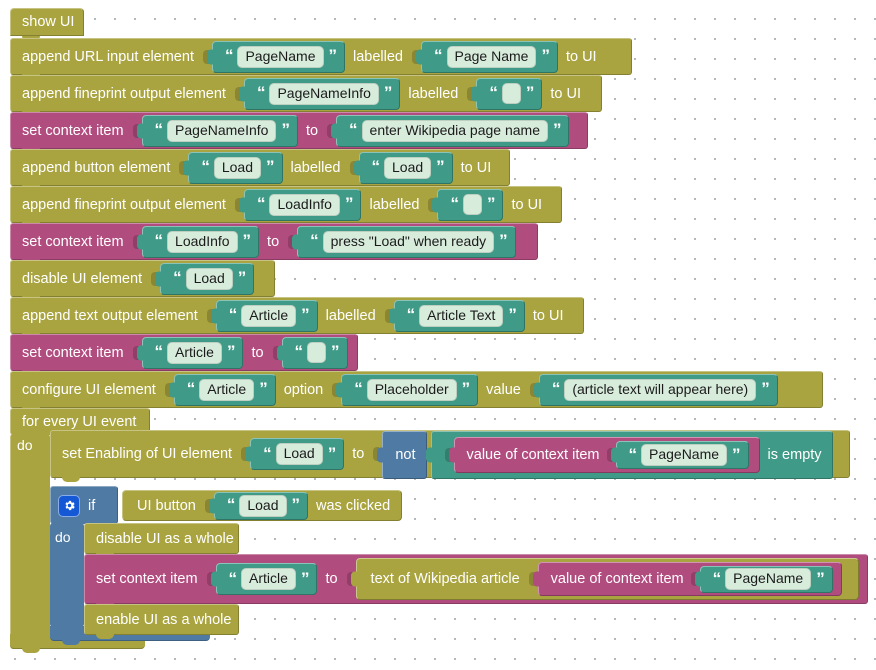 This screenshot has width=876, height=670. I want to click on block-ui-button-was-clicked: UI button “ Load ” was clicked, so click(262, 505).